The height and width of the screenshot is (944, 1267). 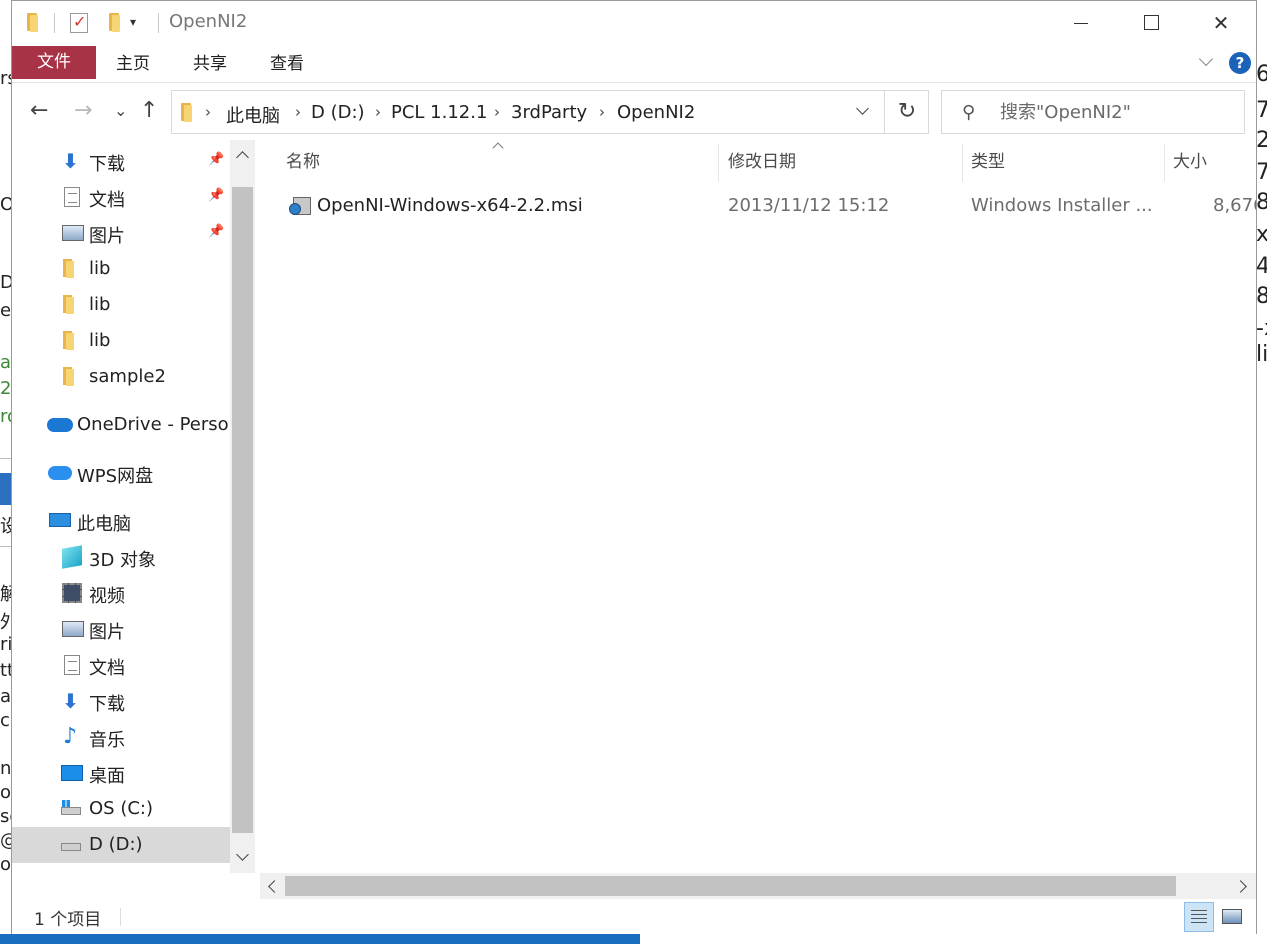 I want to click on sidebar-item-os-c: OS (C:), so click(x=121, y=809).